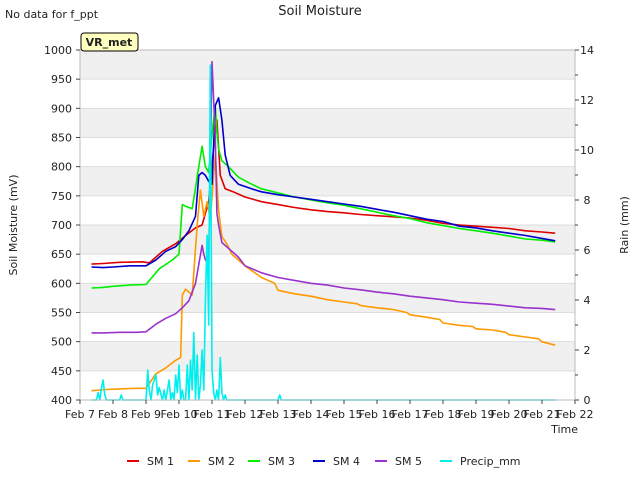  I want to click on no-data-note: No data for f_ppt, so click(52, 14).